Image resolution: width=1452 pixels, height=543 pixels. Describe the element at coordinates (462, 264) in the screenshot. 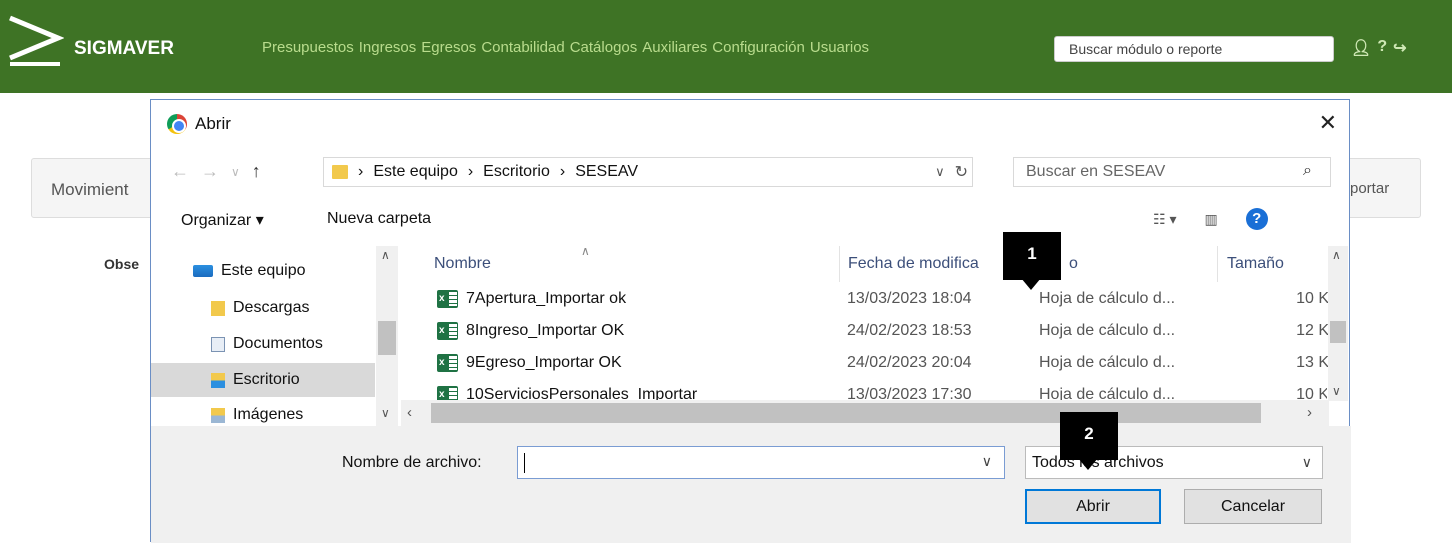

I see `column-name: Nombre` at that location.